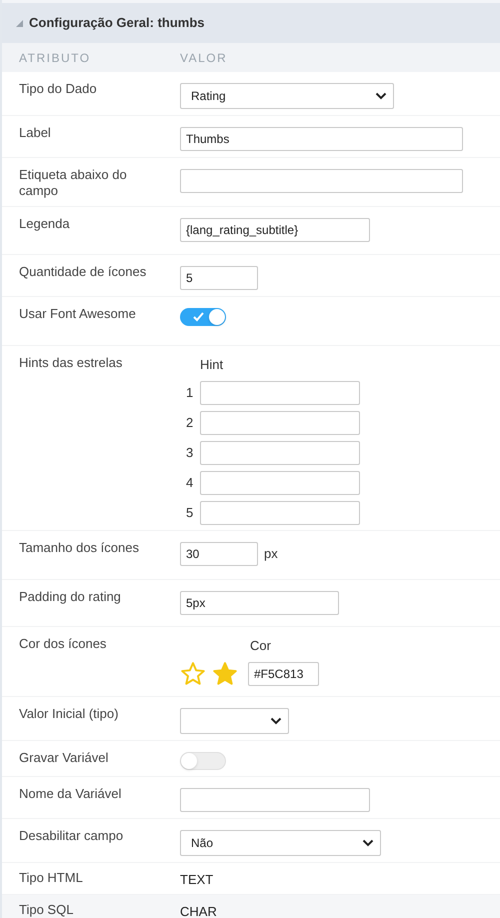  Describe the element at coordinates (79, 548) in the screenshot. I see `attribute-label: Tamanho dos ícones` at that location.